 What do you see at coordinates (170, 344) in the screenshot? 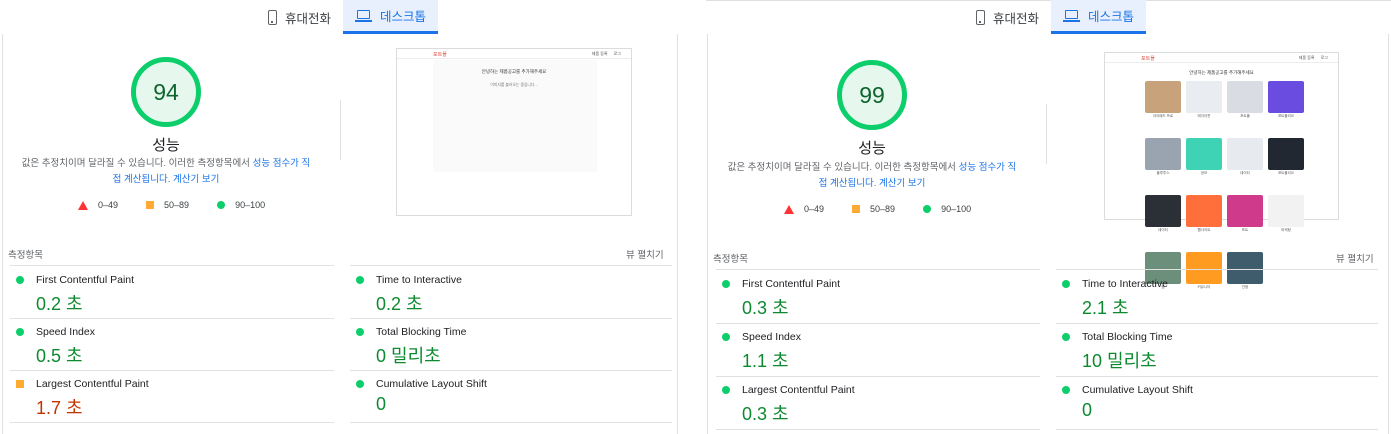
I see `metric-speed-index: Speed Index 0.5 초` at bounding box center [170, 344].